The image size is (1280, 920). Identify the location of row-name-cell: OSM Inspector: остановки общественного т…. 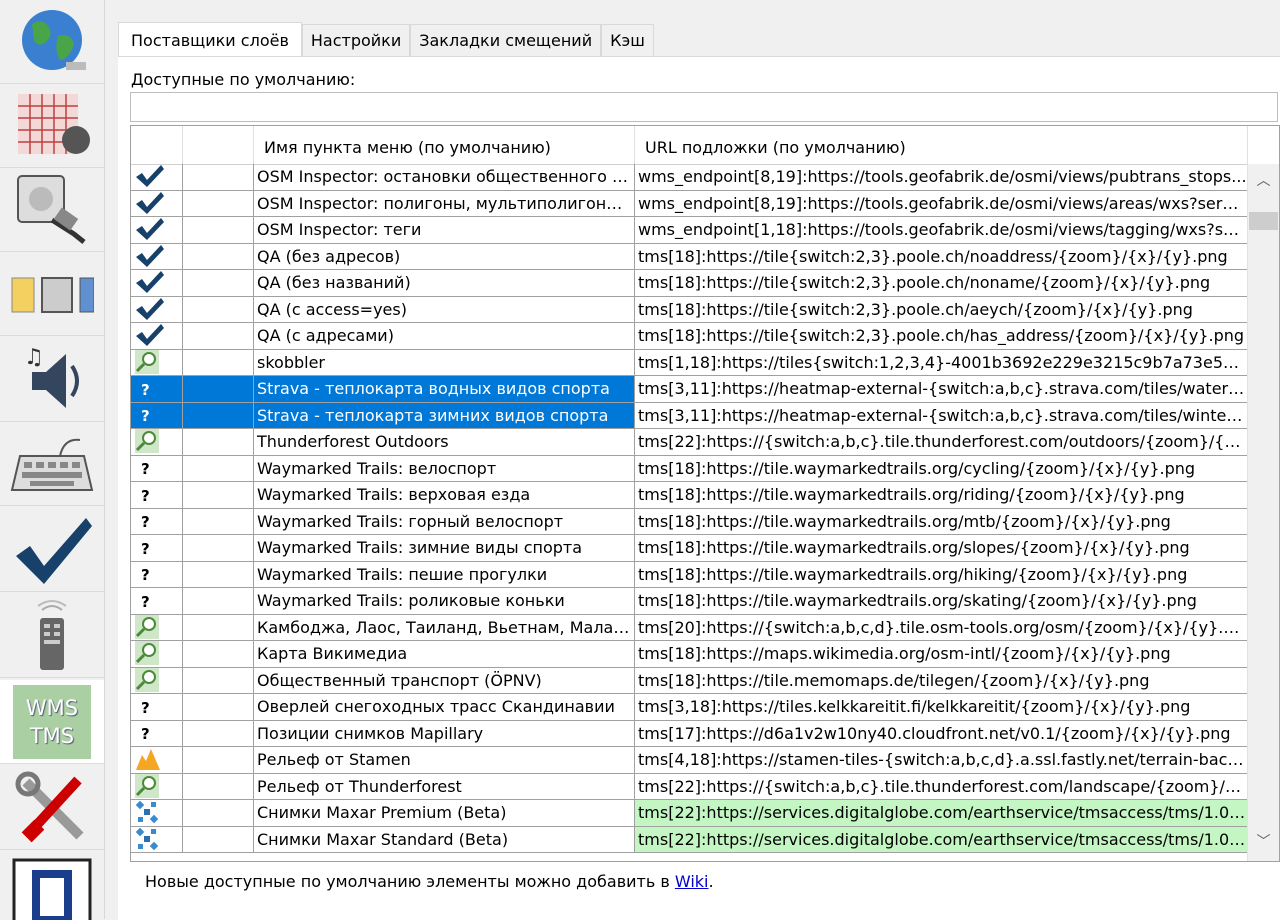
(444, 177).